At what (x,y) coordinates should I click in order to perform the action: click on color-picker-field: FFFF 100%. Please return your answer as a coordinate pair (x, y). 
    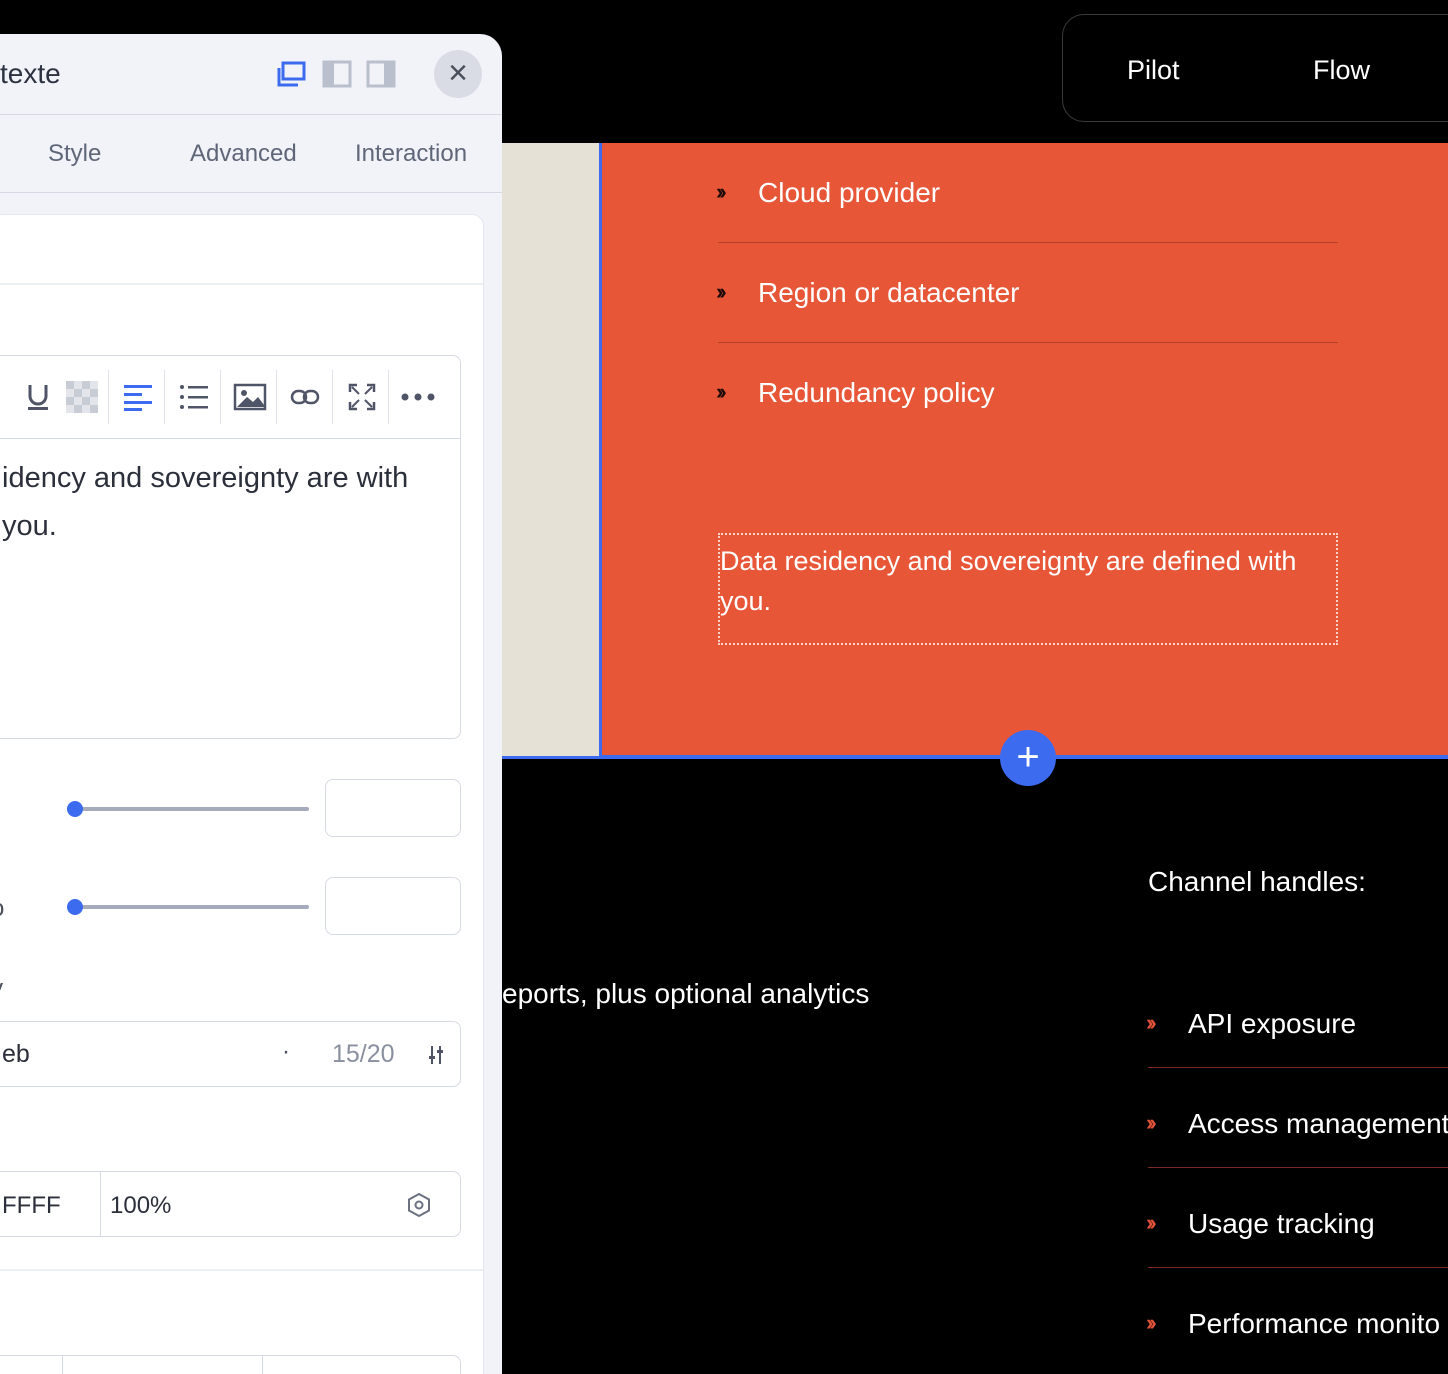
    Looking at the image, I should click on (230, 1204).